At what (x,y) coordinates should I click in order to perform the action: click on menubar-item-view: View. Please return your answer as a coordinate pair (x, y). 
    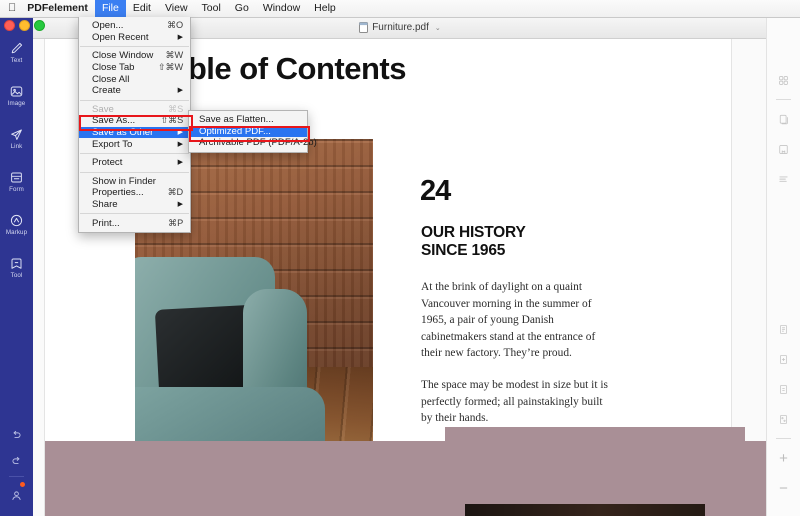
    Looking at the image, I should click on (176, 8).